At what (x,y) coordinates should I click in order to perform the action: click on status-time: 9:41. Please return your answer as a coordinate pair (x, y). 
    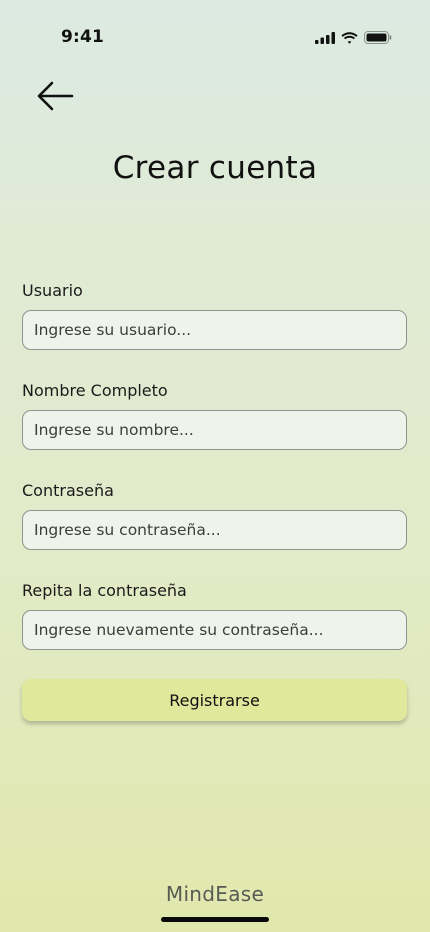
    Looking at the image, I should click on (83, 37).